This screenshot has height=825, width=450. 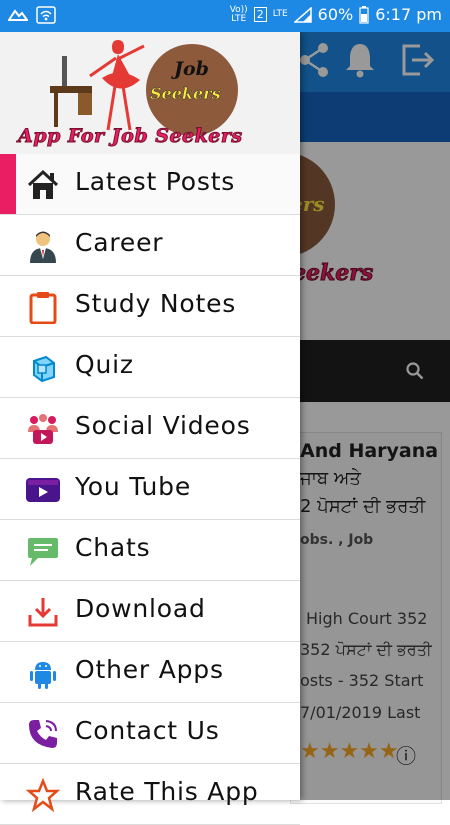 What do you see at coordinates (408, 14) in the screenshot?
I see `clock: 6:17 pm` at bounding box center [408, 14].